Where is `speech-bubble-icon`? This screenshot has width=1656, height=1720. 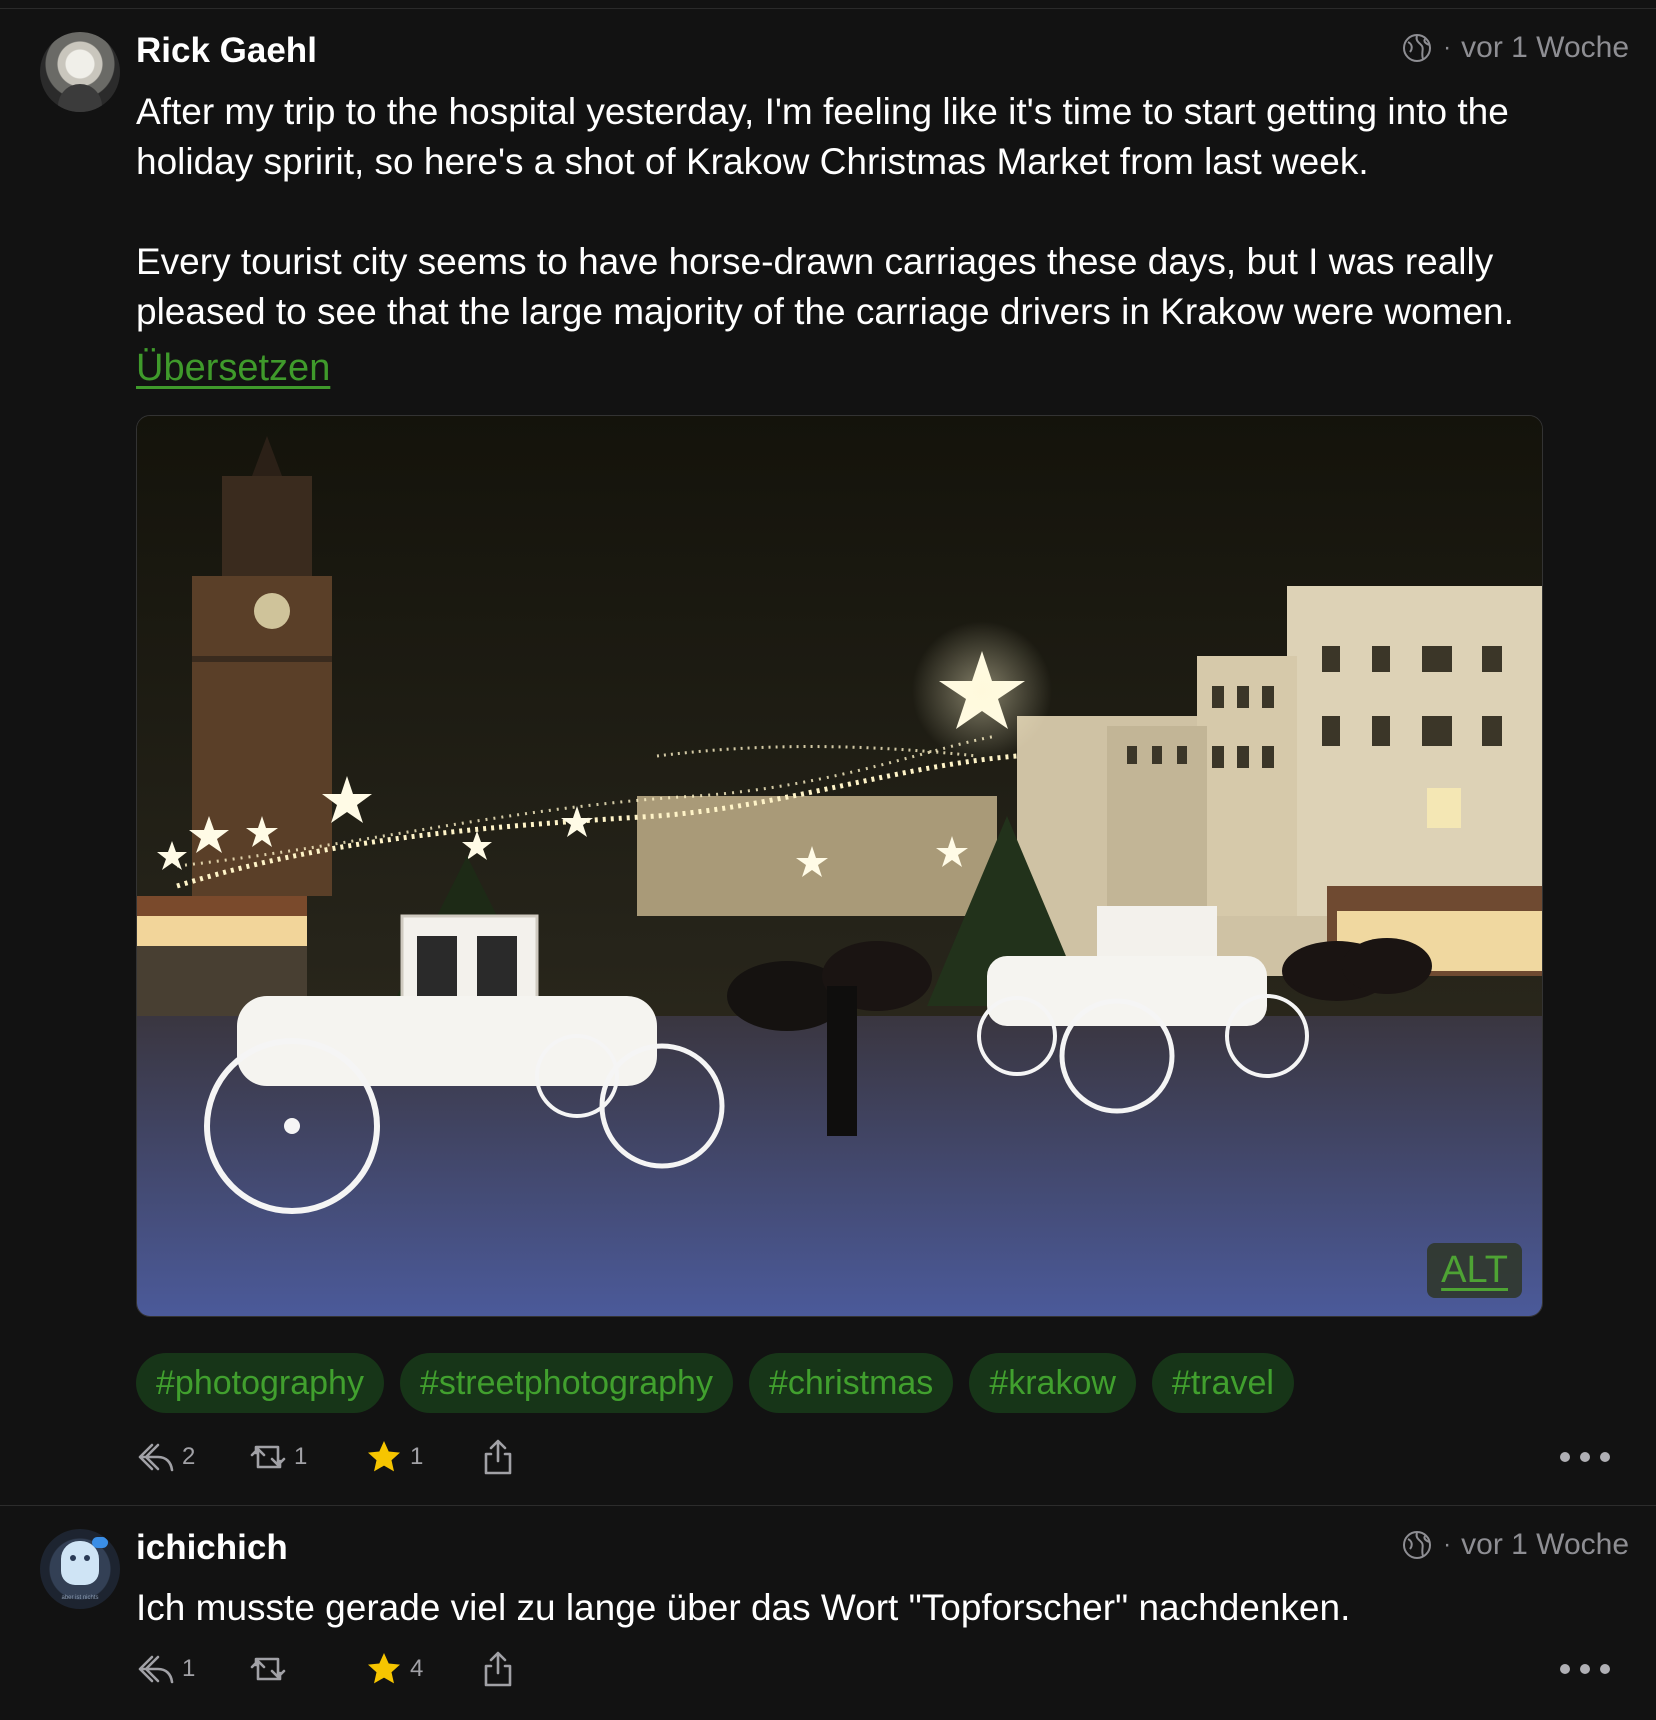
speech-bubble-icon is located at coordinates (100, 1542).